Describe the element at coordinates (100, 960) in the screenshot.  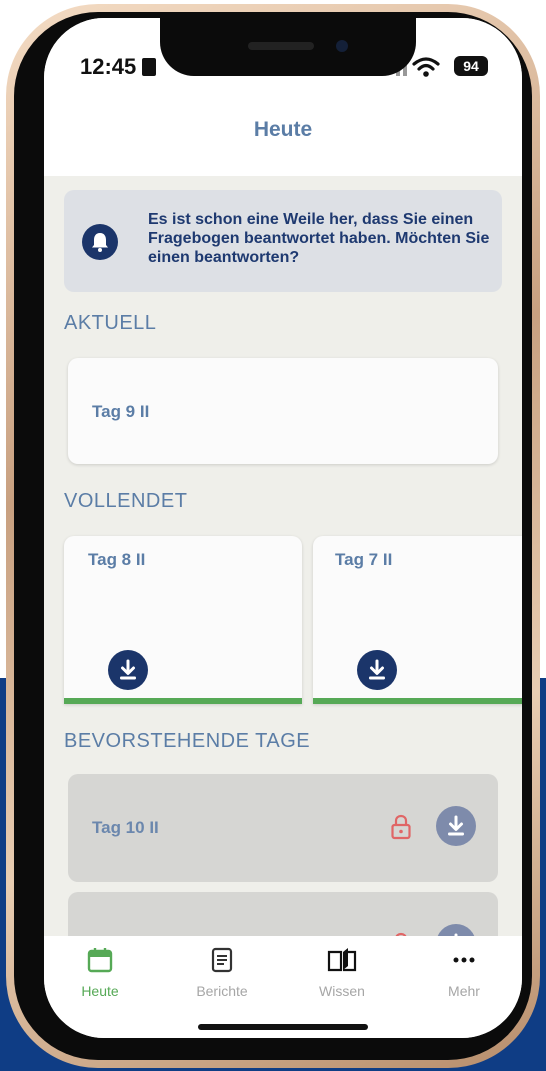
I see `calendar-icon` at that location.